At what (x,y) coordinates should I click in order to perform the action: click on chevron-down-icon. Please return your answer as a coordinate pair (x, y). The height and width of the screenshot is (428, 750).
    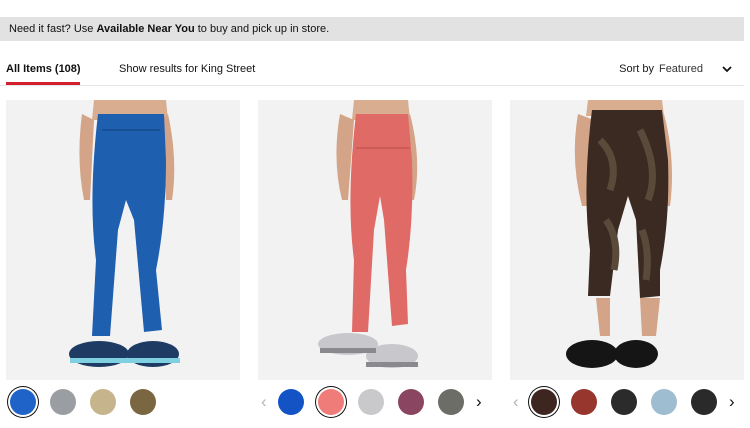
    Looking at the image, I should click on (727, 69).